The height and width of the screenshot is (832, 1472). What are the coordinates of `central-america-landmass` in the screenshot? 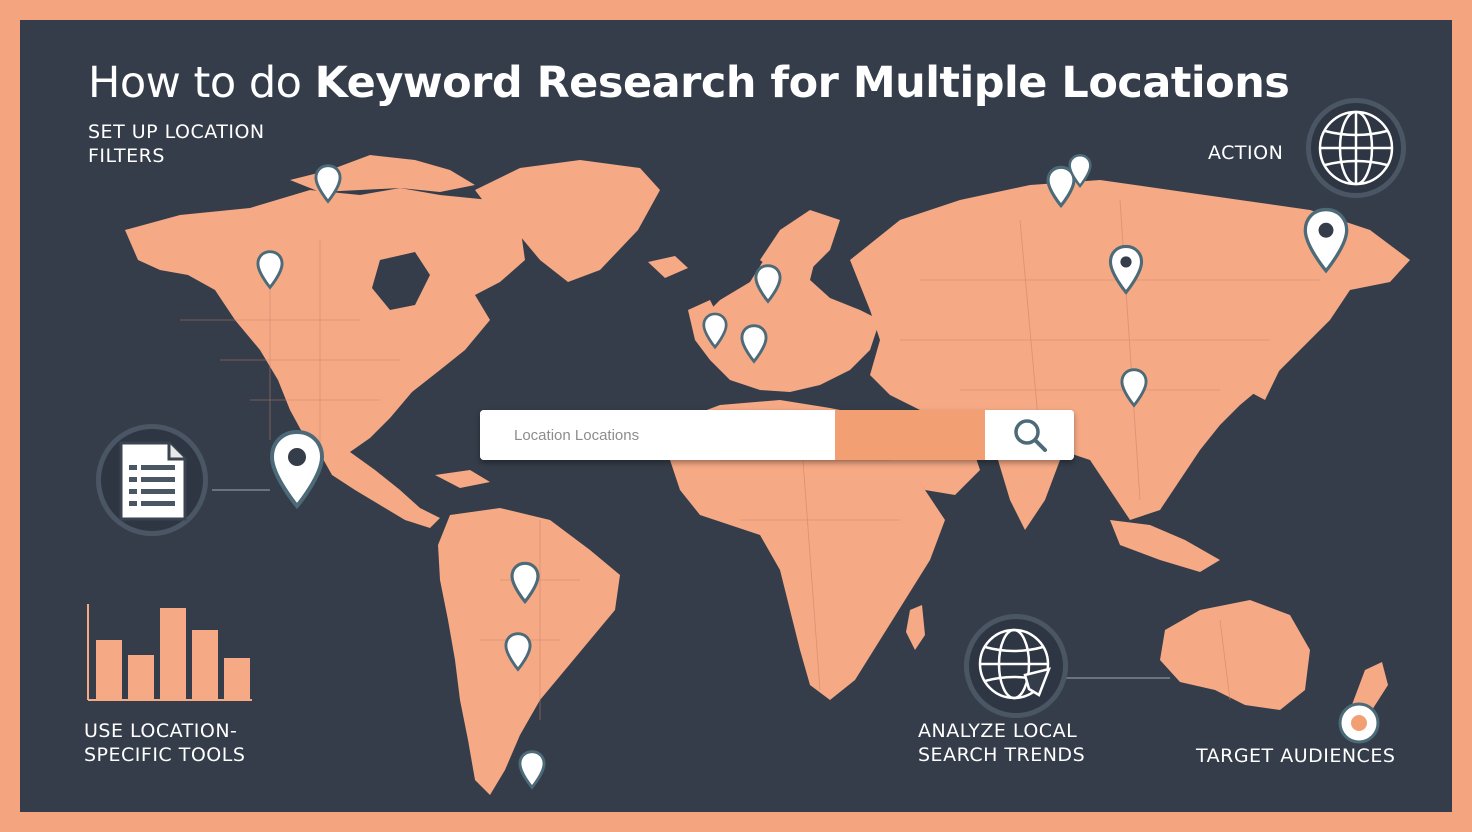 It's located at (379, 489).